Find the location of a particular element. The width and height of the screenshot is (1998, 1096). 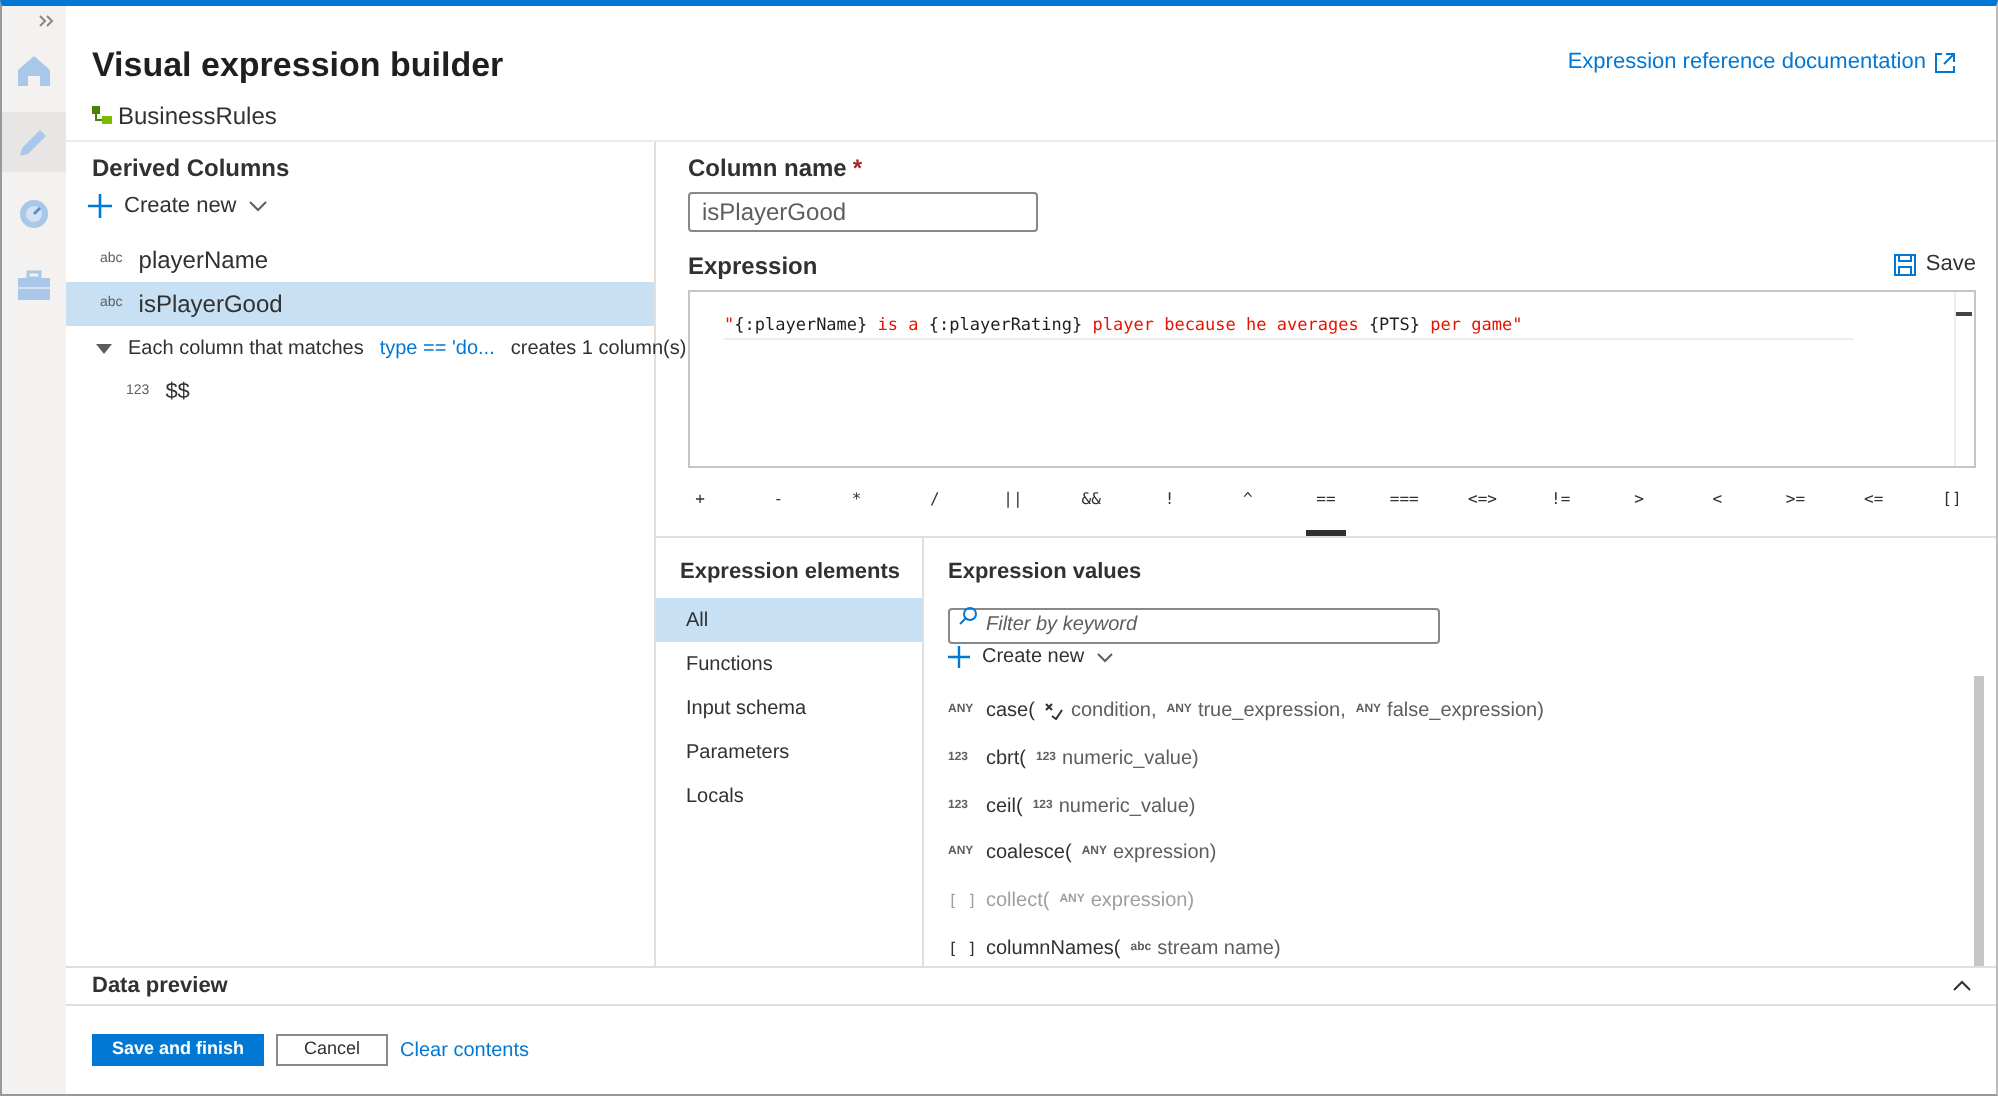

operator-button: ^ is located at coordinates (1247, 503).